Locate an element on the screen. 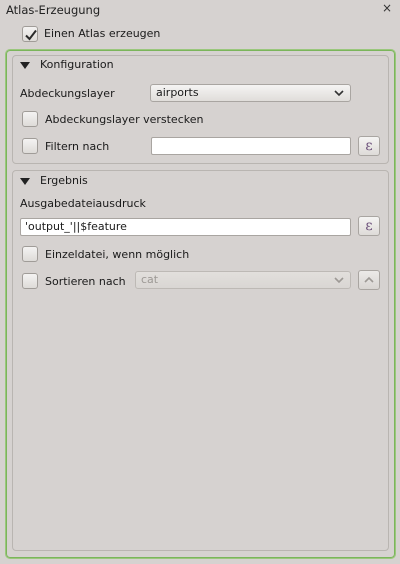 The height and width of the screenshot is (564, 400). atlas-generate-checkbox is located at coordinates (30, 34).